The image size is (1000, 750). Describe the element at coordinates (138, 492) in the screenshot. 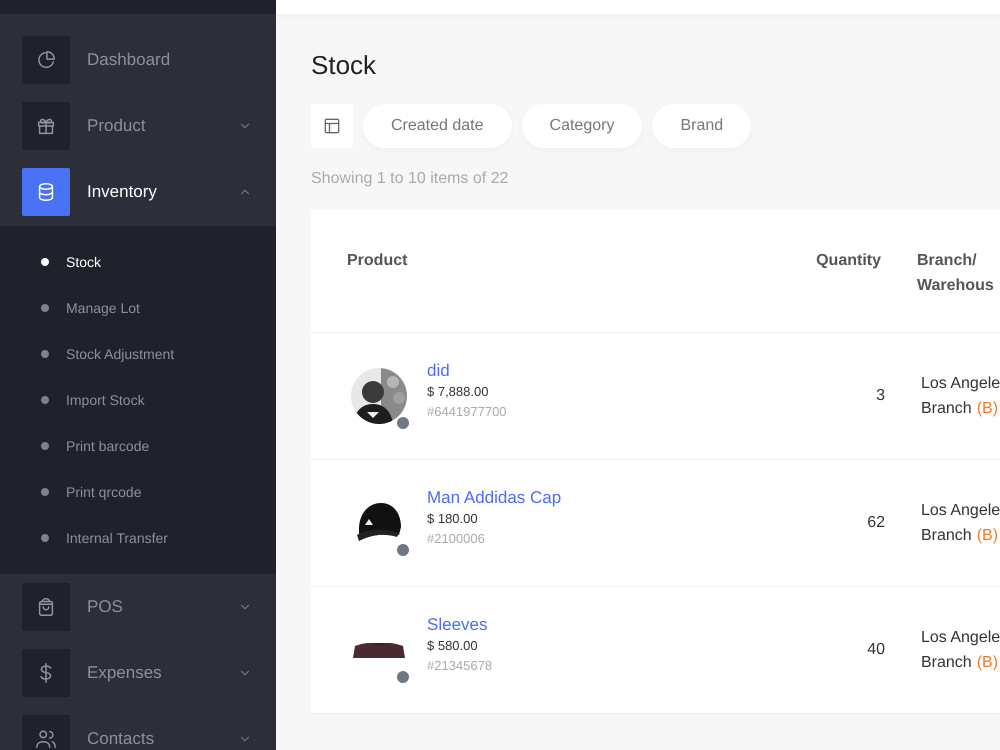

I see `submenu-item: Print qrcode` at that location.